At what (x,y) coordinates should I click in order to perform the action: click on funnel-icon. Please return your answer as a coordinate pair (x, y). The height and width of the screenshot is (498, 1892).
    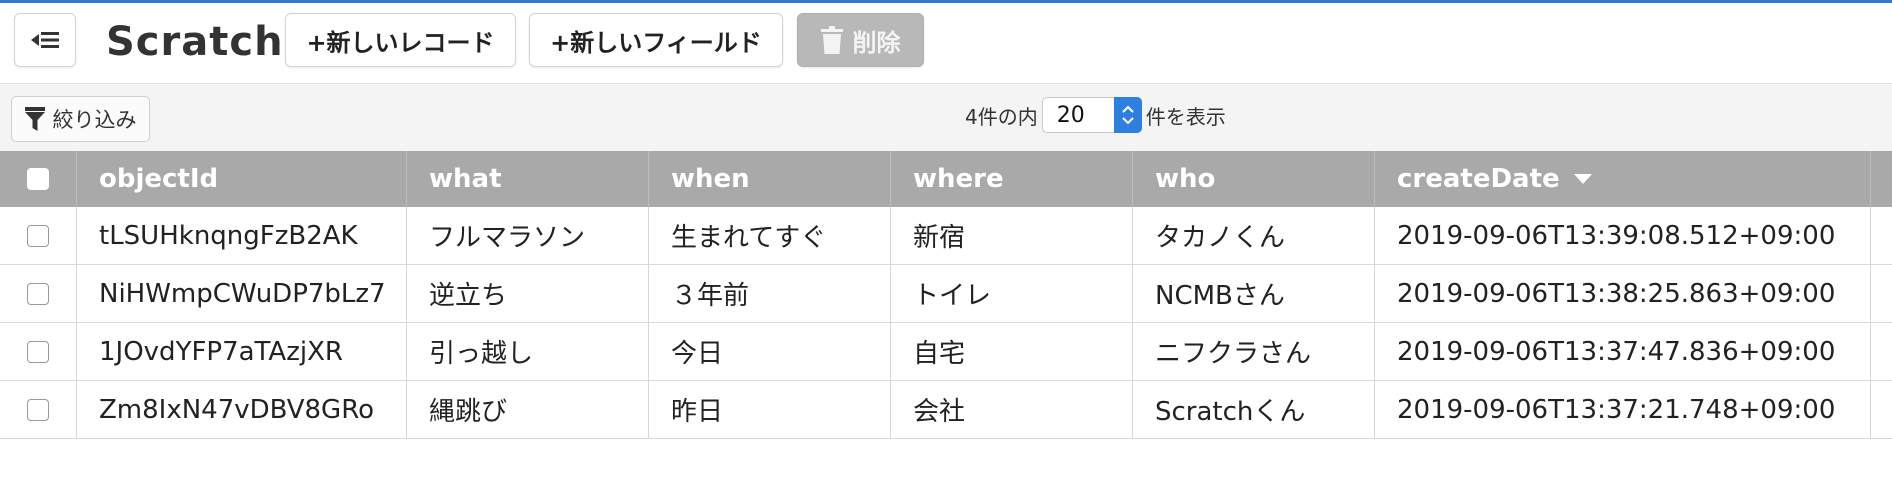
    Looking at the image, I should click on (34, 119).